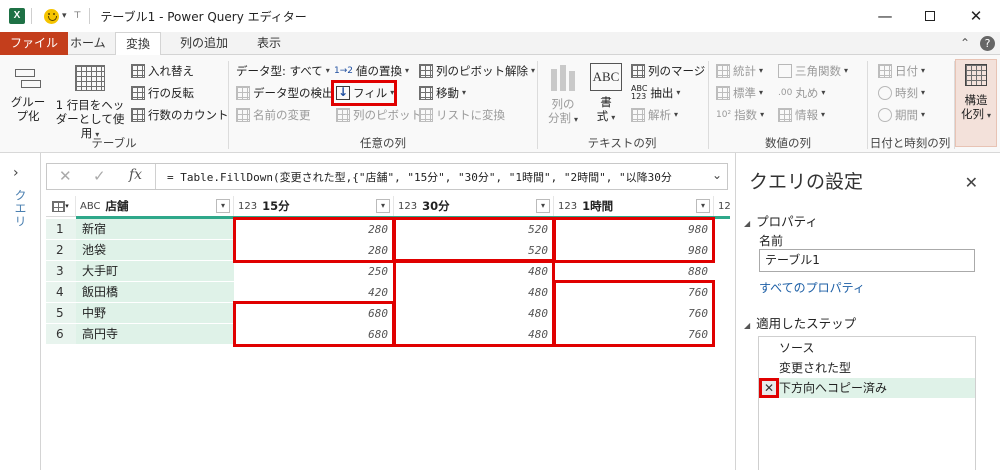  I want to click on properties-section-header: ◢ プロパティ, so click(781, 220).